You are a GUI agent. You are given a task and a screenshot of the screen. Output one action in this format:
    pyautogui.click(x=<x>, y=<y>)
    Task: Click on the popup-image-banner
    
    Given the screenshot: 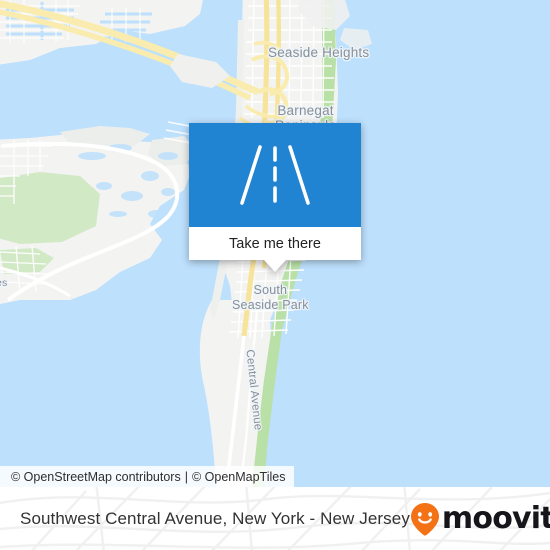 What is the action you would take?
    pyautogui.click(x=275, y=175)
    